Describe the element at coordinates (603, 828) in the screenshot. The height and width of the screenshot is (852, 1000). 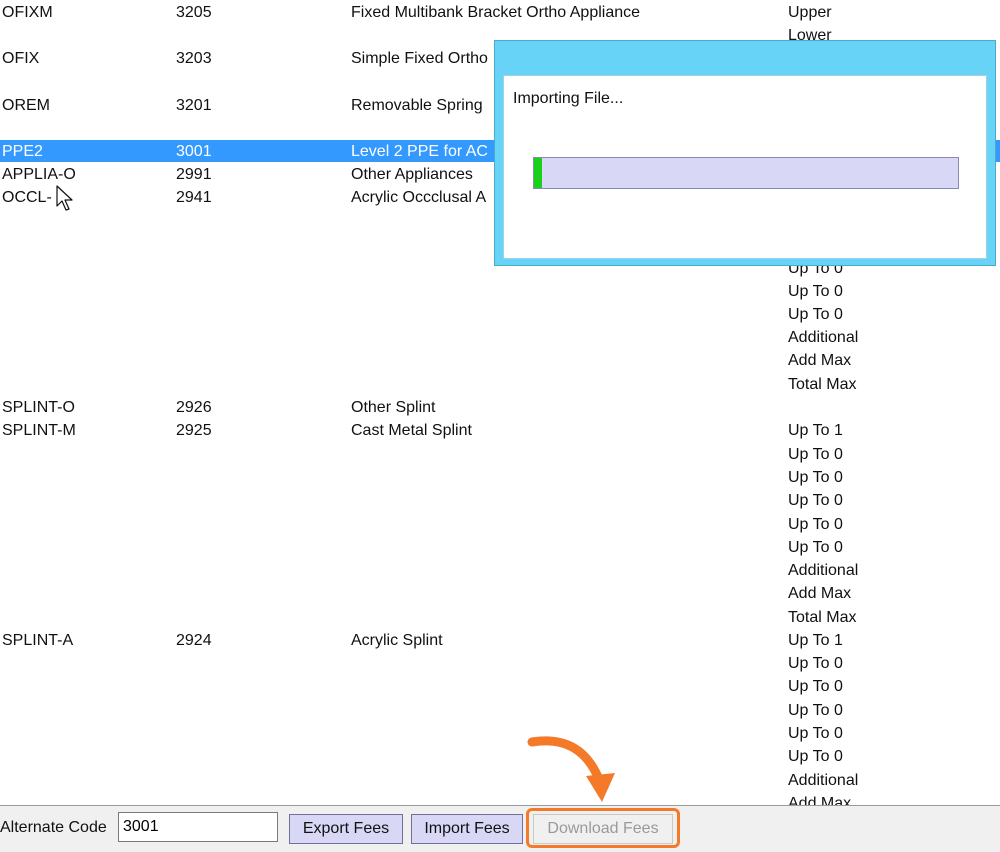
I see `download-fees-highlight` at that location.